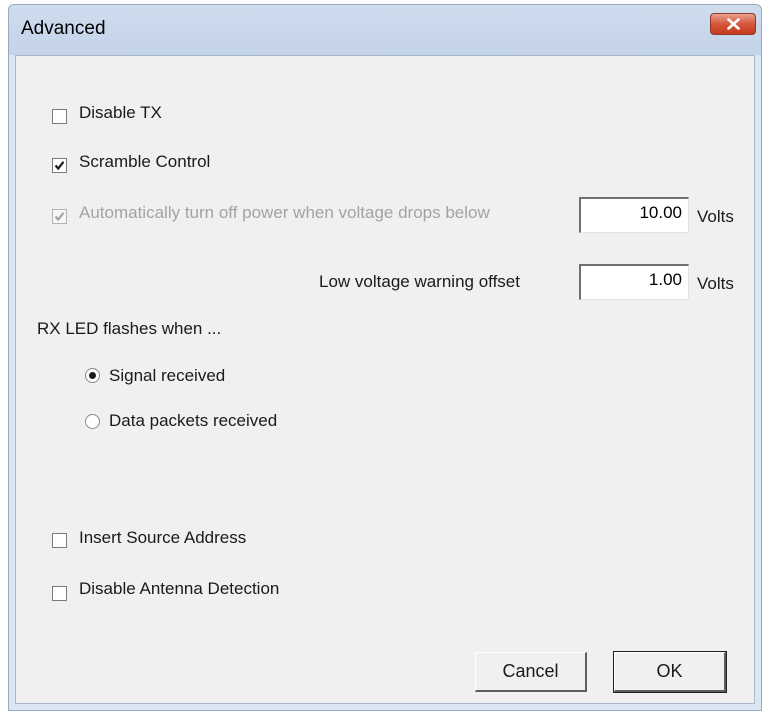 The width and height of the screenshot is (770, 717). Describe the element at coordinates (634, 282) in the screenshot. I see `low-voltage-offset-input: 1.00` at that location.